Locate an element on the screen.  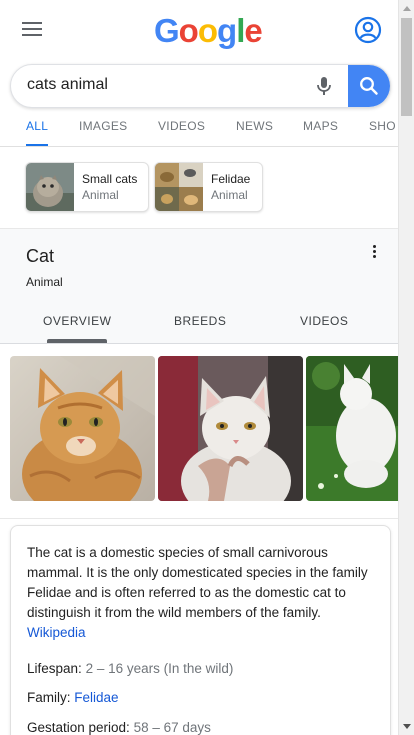
tab-videos: VIDEOS is located at coordinates (181, 128).